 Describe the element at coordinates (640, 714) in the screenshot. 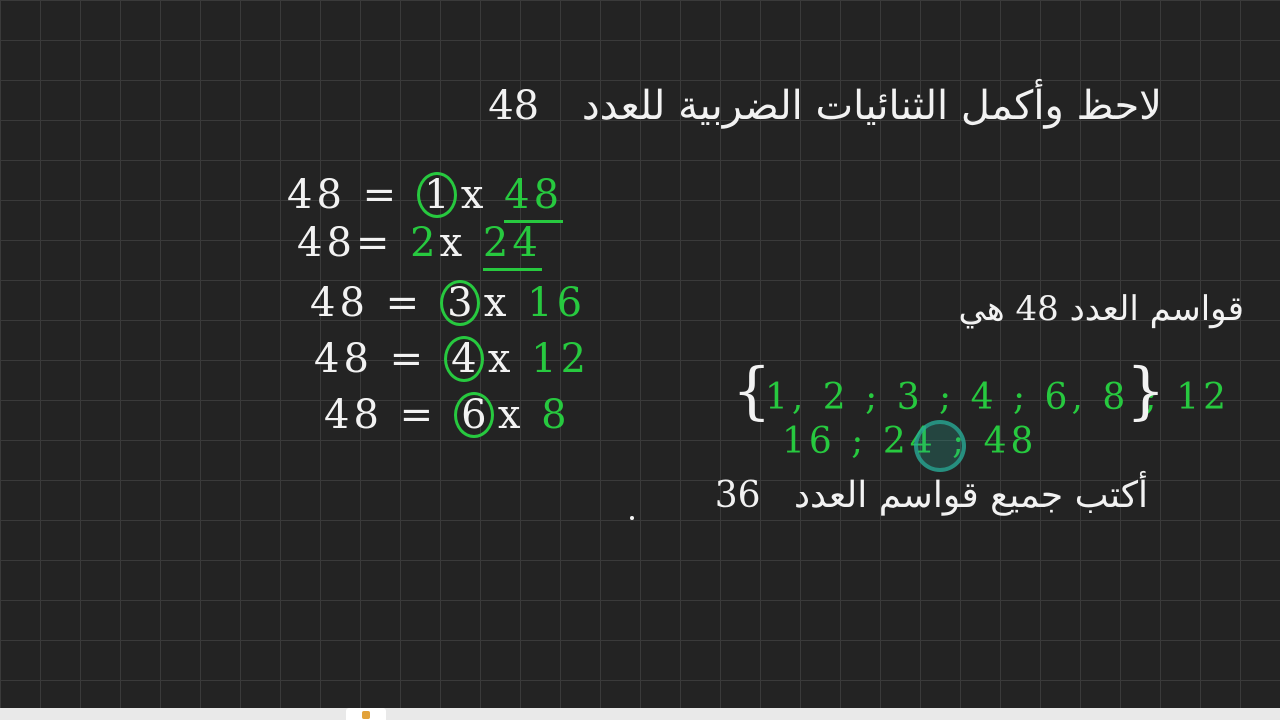

I see `taskbar` at that location.